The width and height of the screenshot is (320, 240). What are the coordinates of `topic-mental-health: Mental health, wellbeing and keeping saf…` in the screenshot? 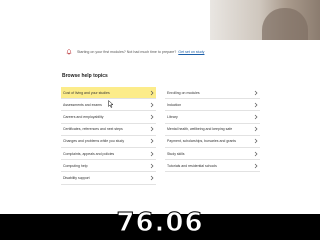 It's located at (212, 130).